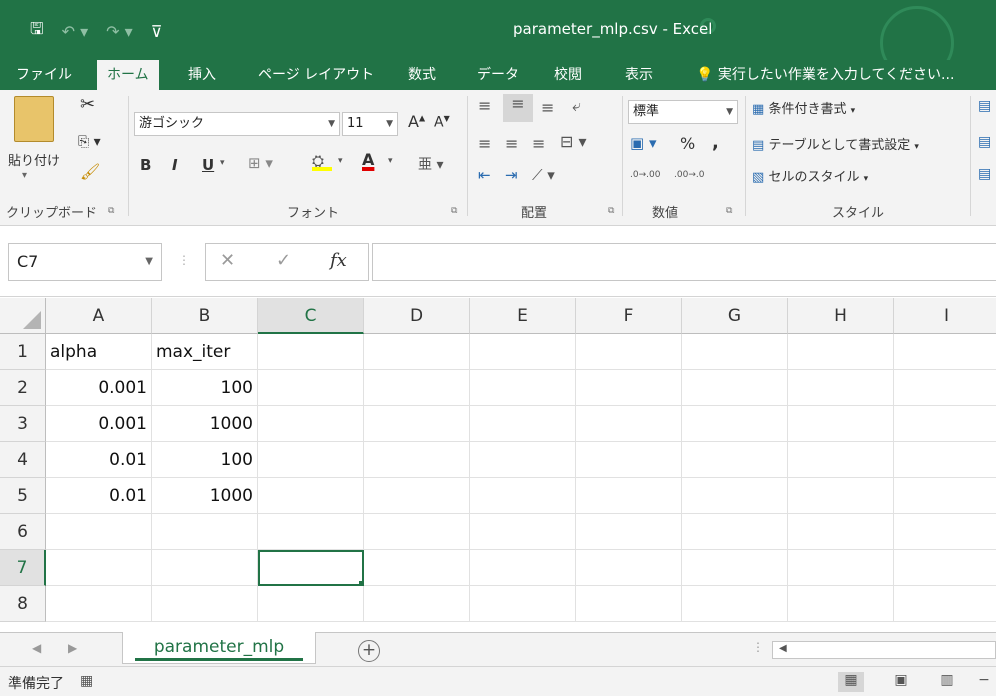 Image resolution: width=996 pixels, height=696 pixels. Describe the element at coordinates (803, 107) in the screenshot. I see `conditional-formatting-button: ▦ 条件付き書式 ▾` at that location.